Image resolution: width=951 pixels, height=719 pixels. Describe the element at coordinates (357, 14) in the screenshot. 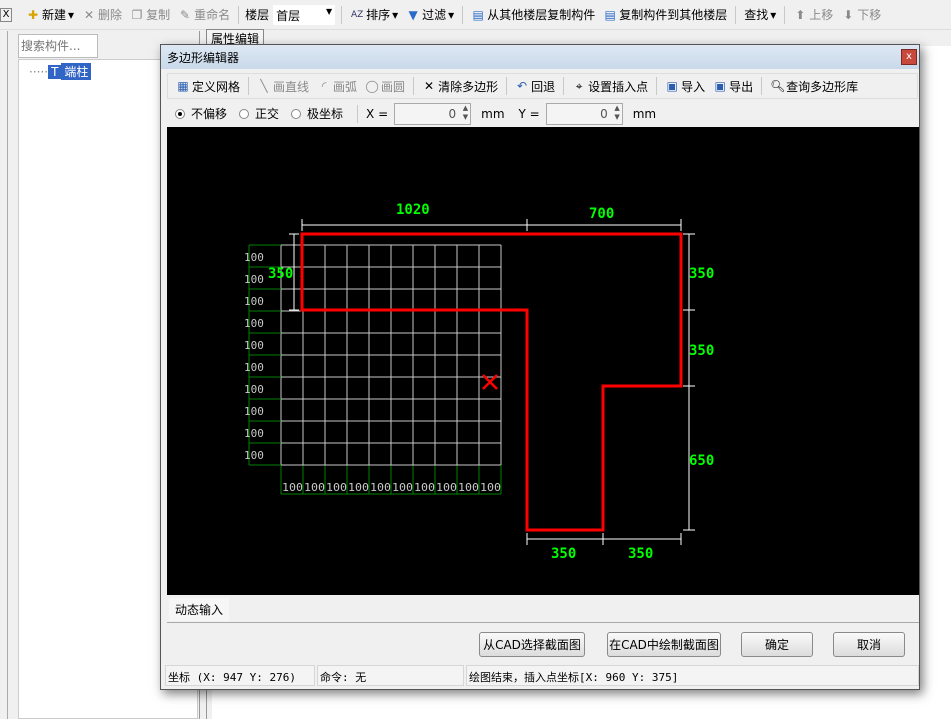

I see `sort-az-icon: AZ` at that location.